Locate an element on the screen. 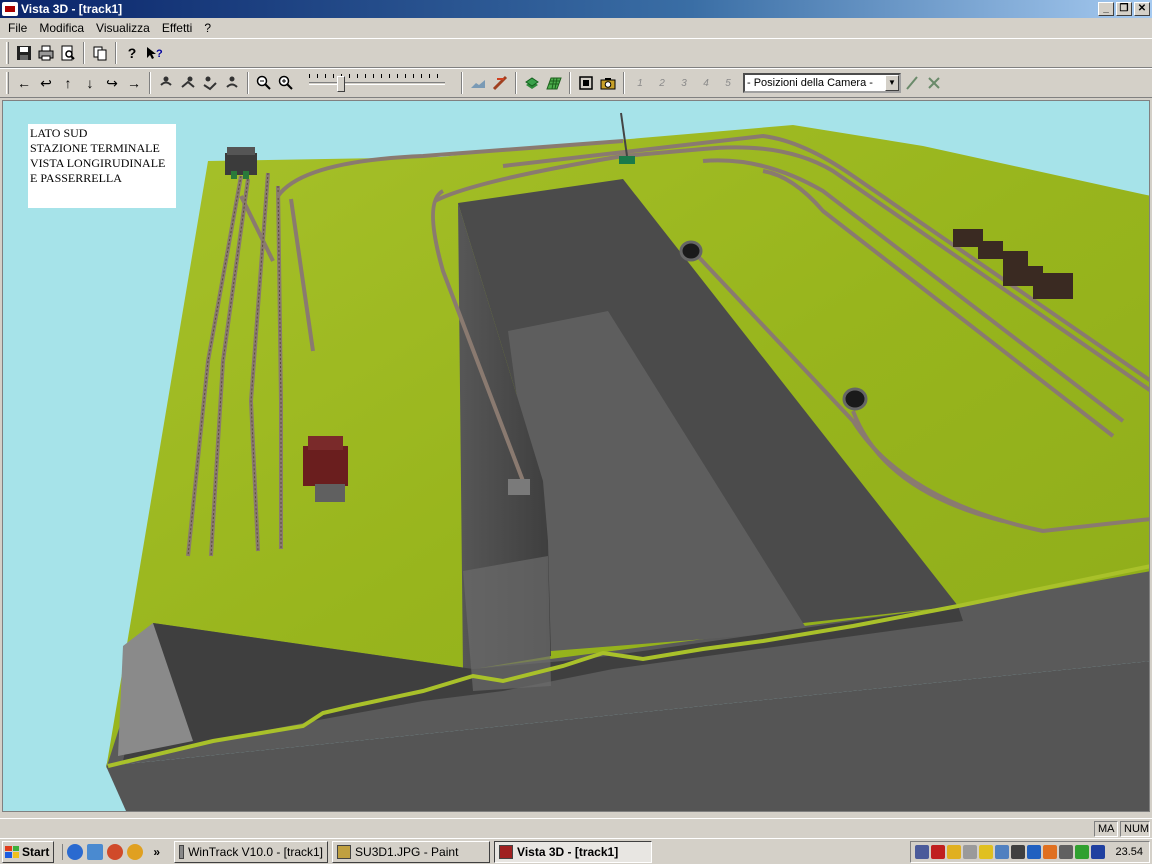 This screenshot has height=864, width=1152. messenger-icon is located at coordinates (986, 852).